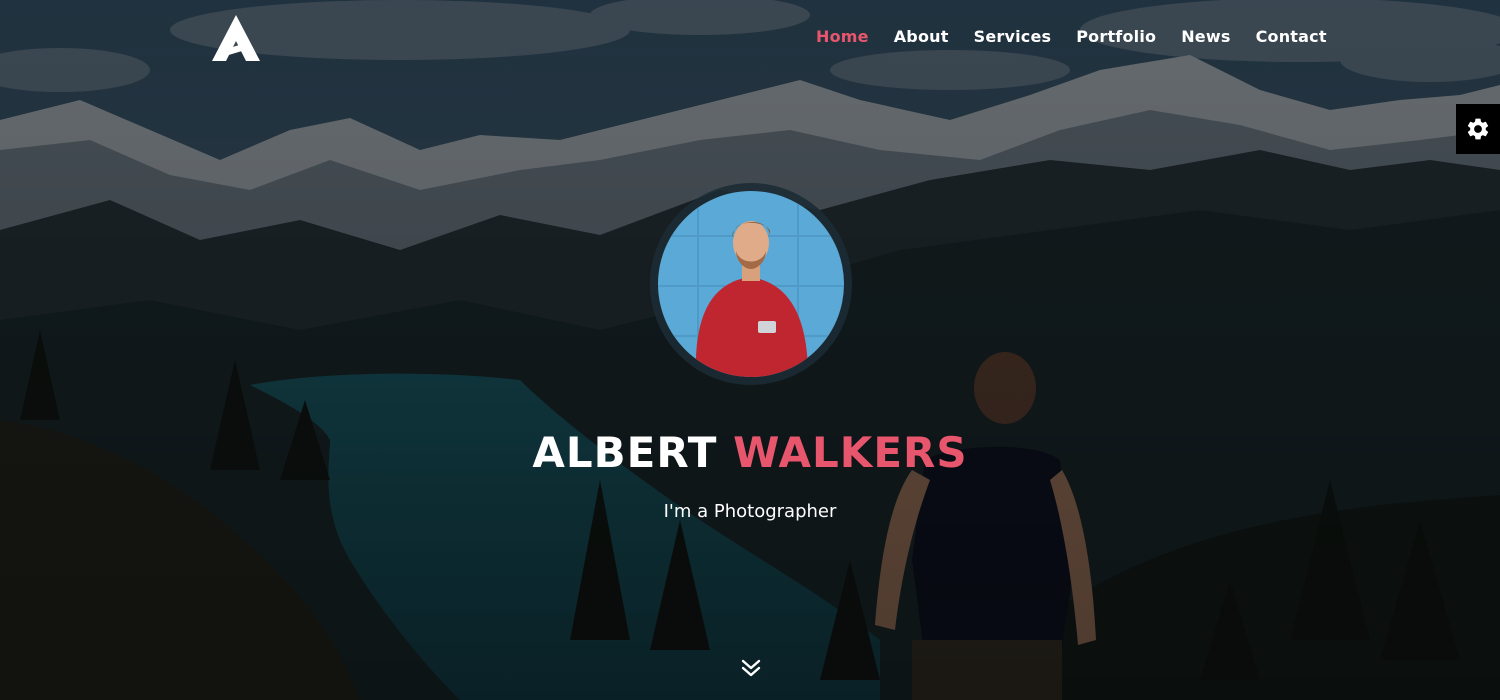 This screenshot has height=700, width=1500. I want to click on chevron-double-down-icon, so click(751, 668).